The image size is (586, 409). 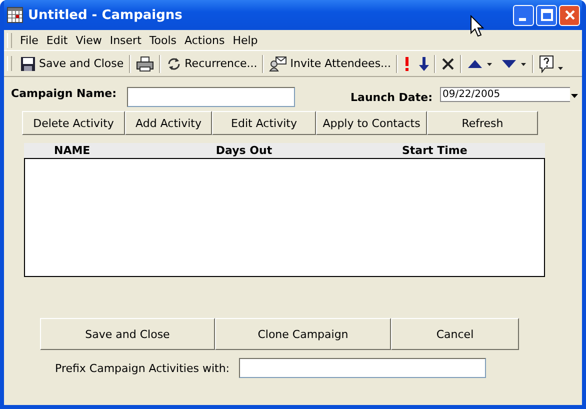 What do you see at coordinates (444, 150) in the screenshot?
I see `column-header: Start Time` at bounding box center [444, 150].